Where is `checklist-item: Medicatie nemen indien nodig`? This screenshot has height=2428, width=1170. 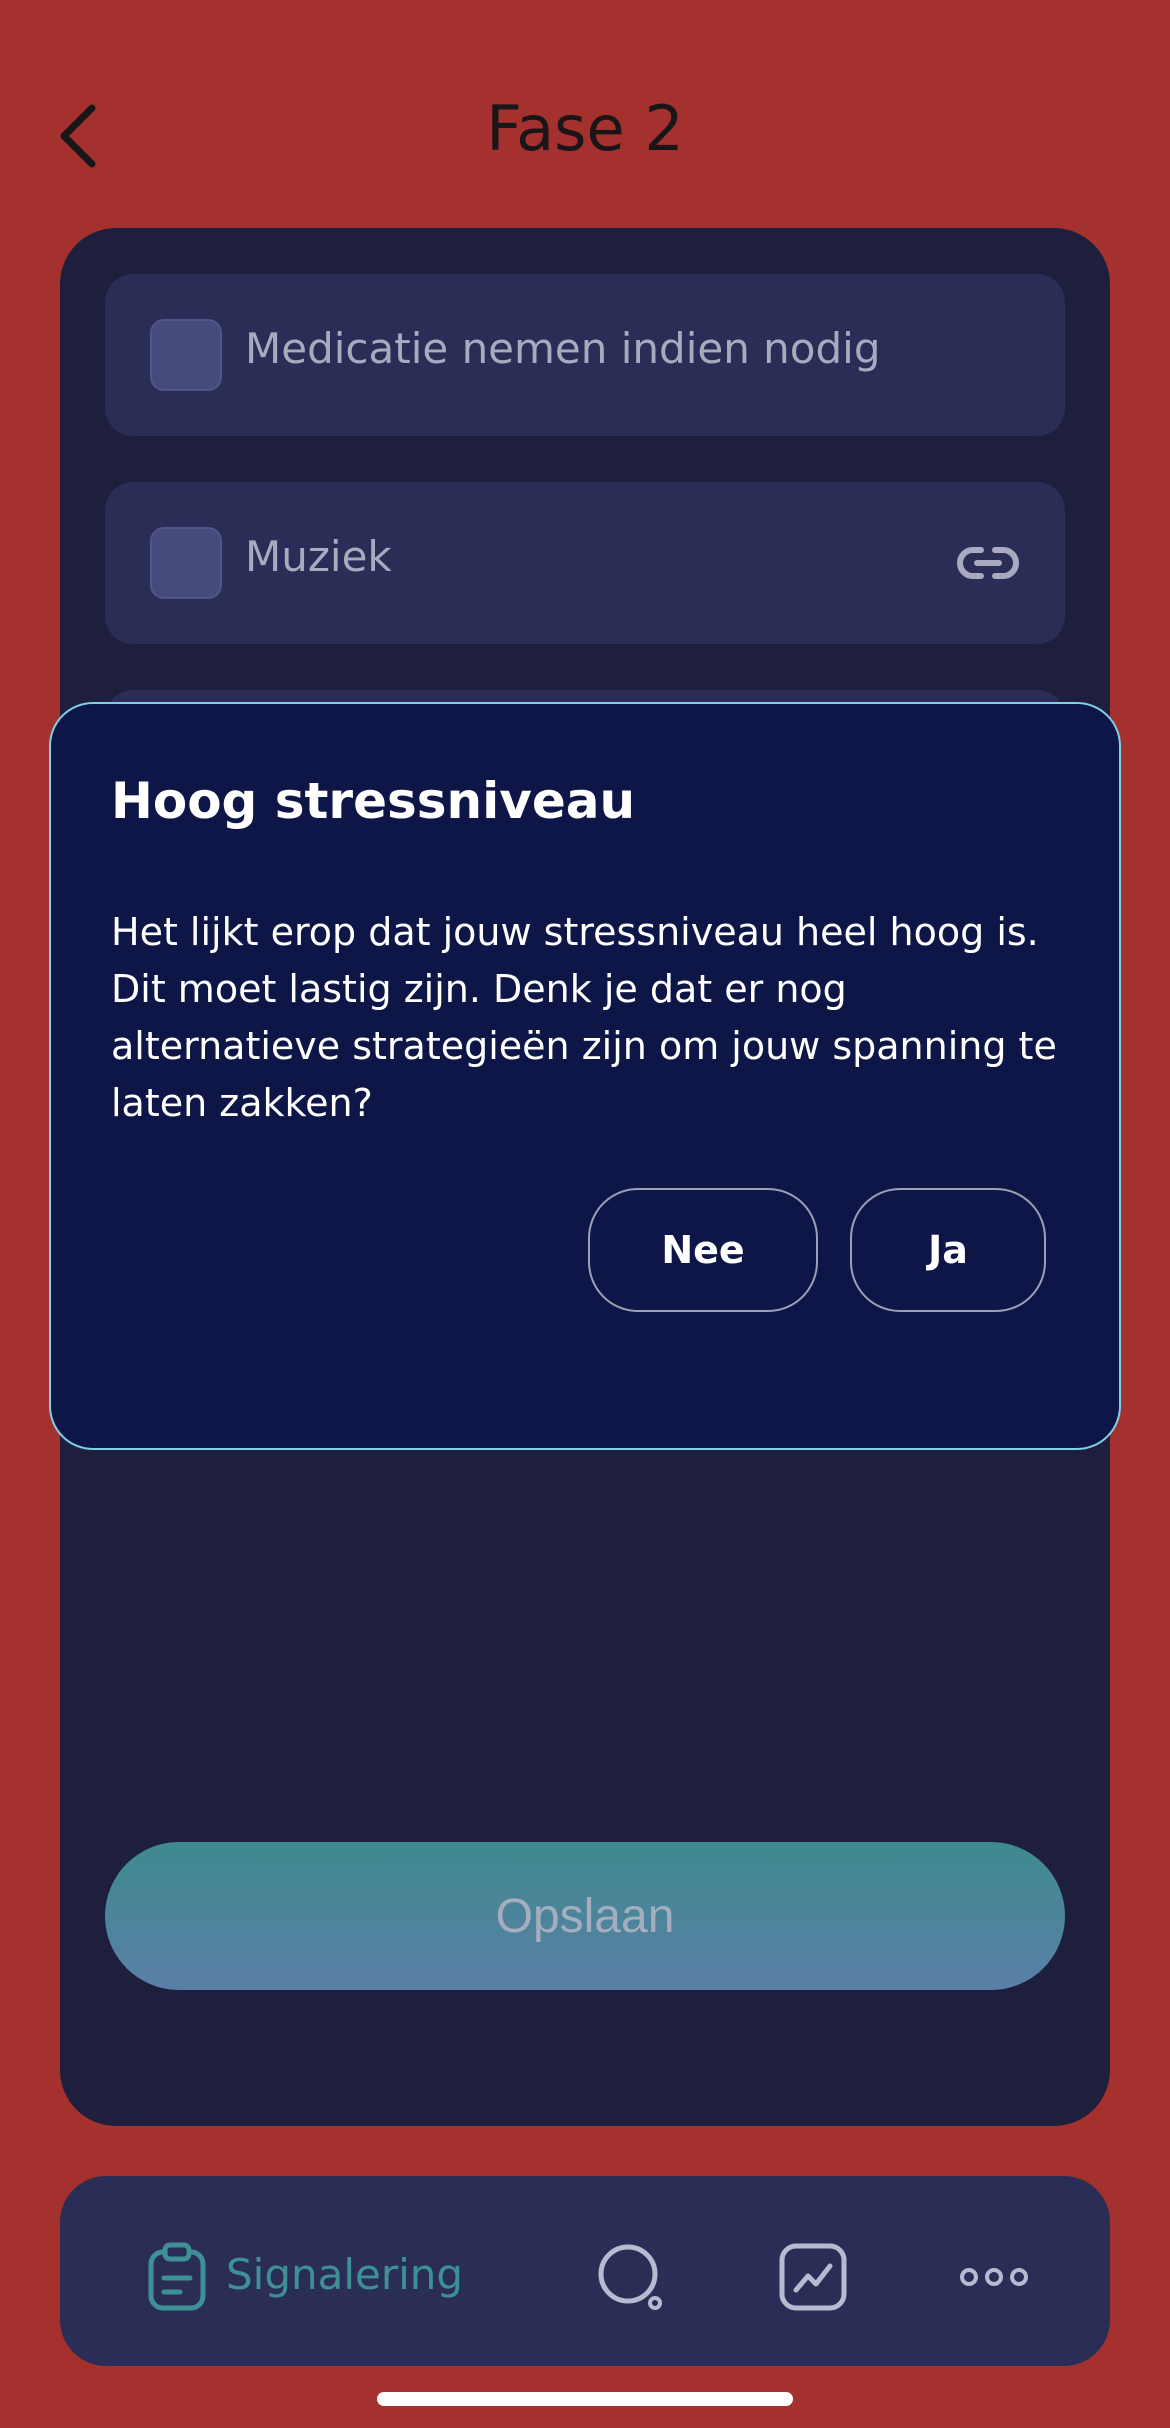
checklist-item: Medicatie nemen indien nodig is located at coordinates (585, 355).